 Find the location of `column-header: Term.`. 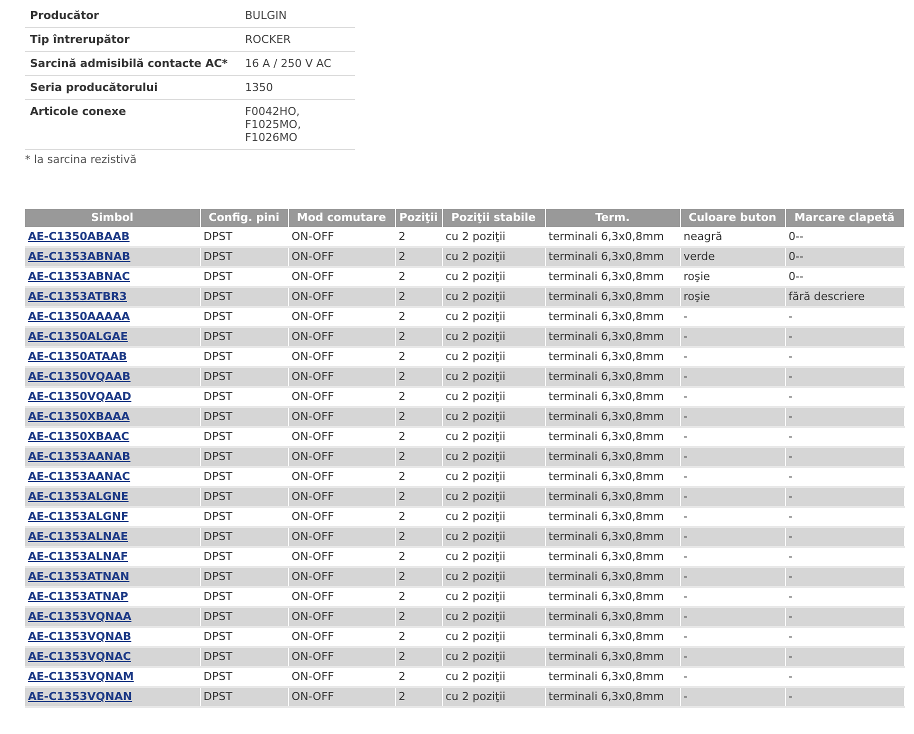

column-header: Term. is located at coordinates (612, 217).